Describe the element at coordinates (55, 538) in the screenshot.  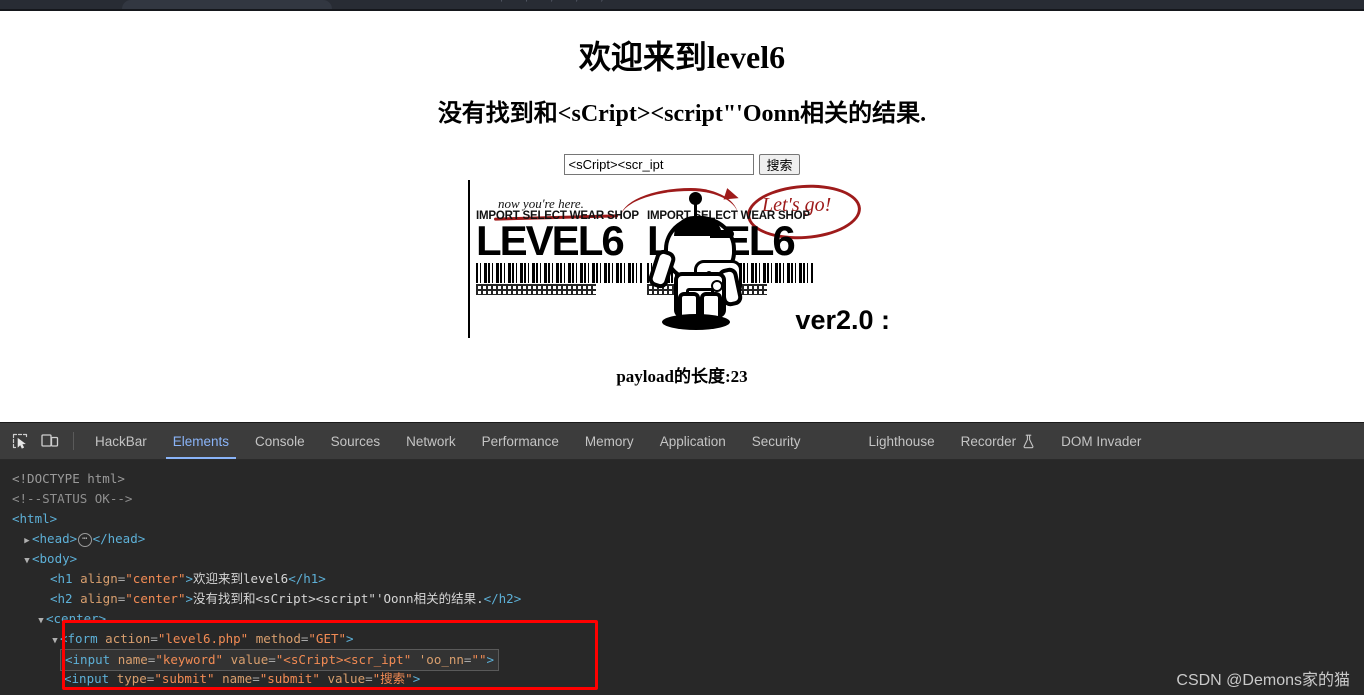
I see `head-open-token: <head>` at that location.